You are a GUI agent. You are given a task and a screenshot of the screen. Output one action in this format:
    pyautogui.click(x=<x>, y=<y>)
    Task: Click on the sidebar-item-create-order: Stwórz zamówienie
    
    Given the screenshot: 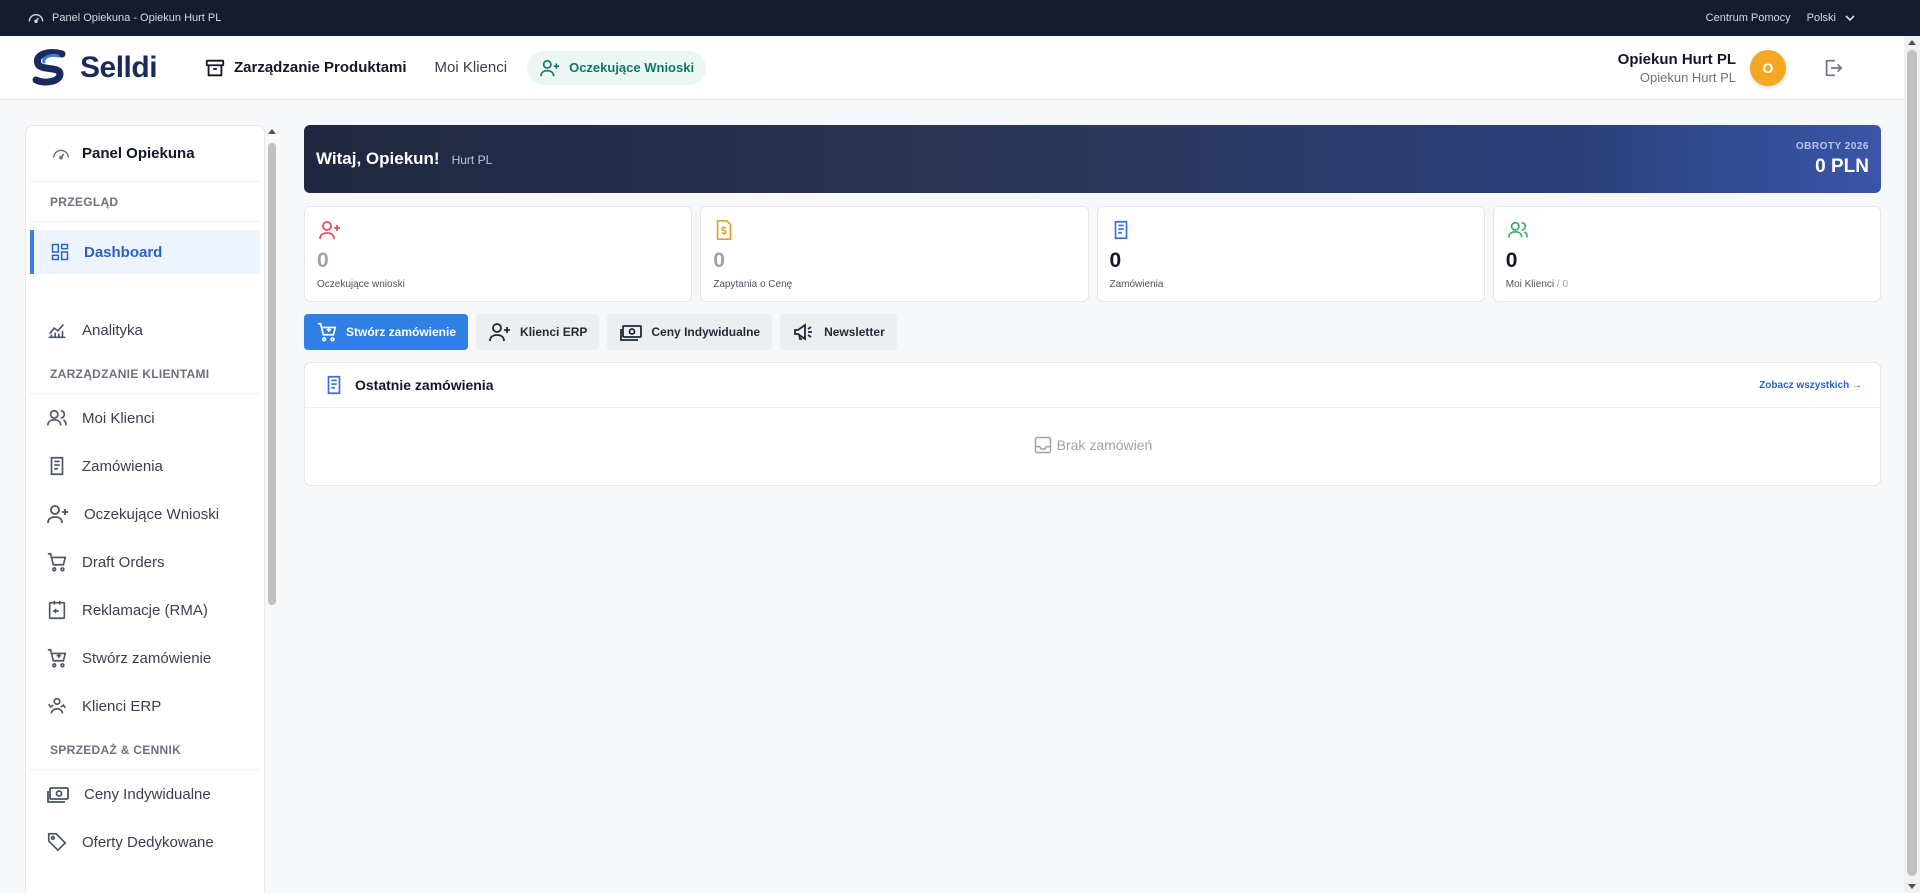 What is the action you would take?
    pyautogui.click(x=145, y=658)
    